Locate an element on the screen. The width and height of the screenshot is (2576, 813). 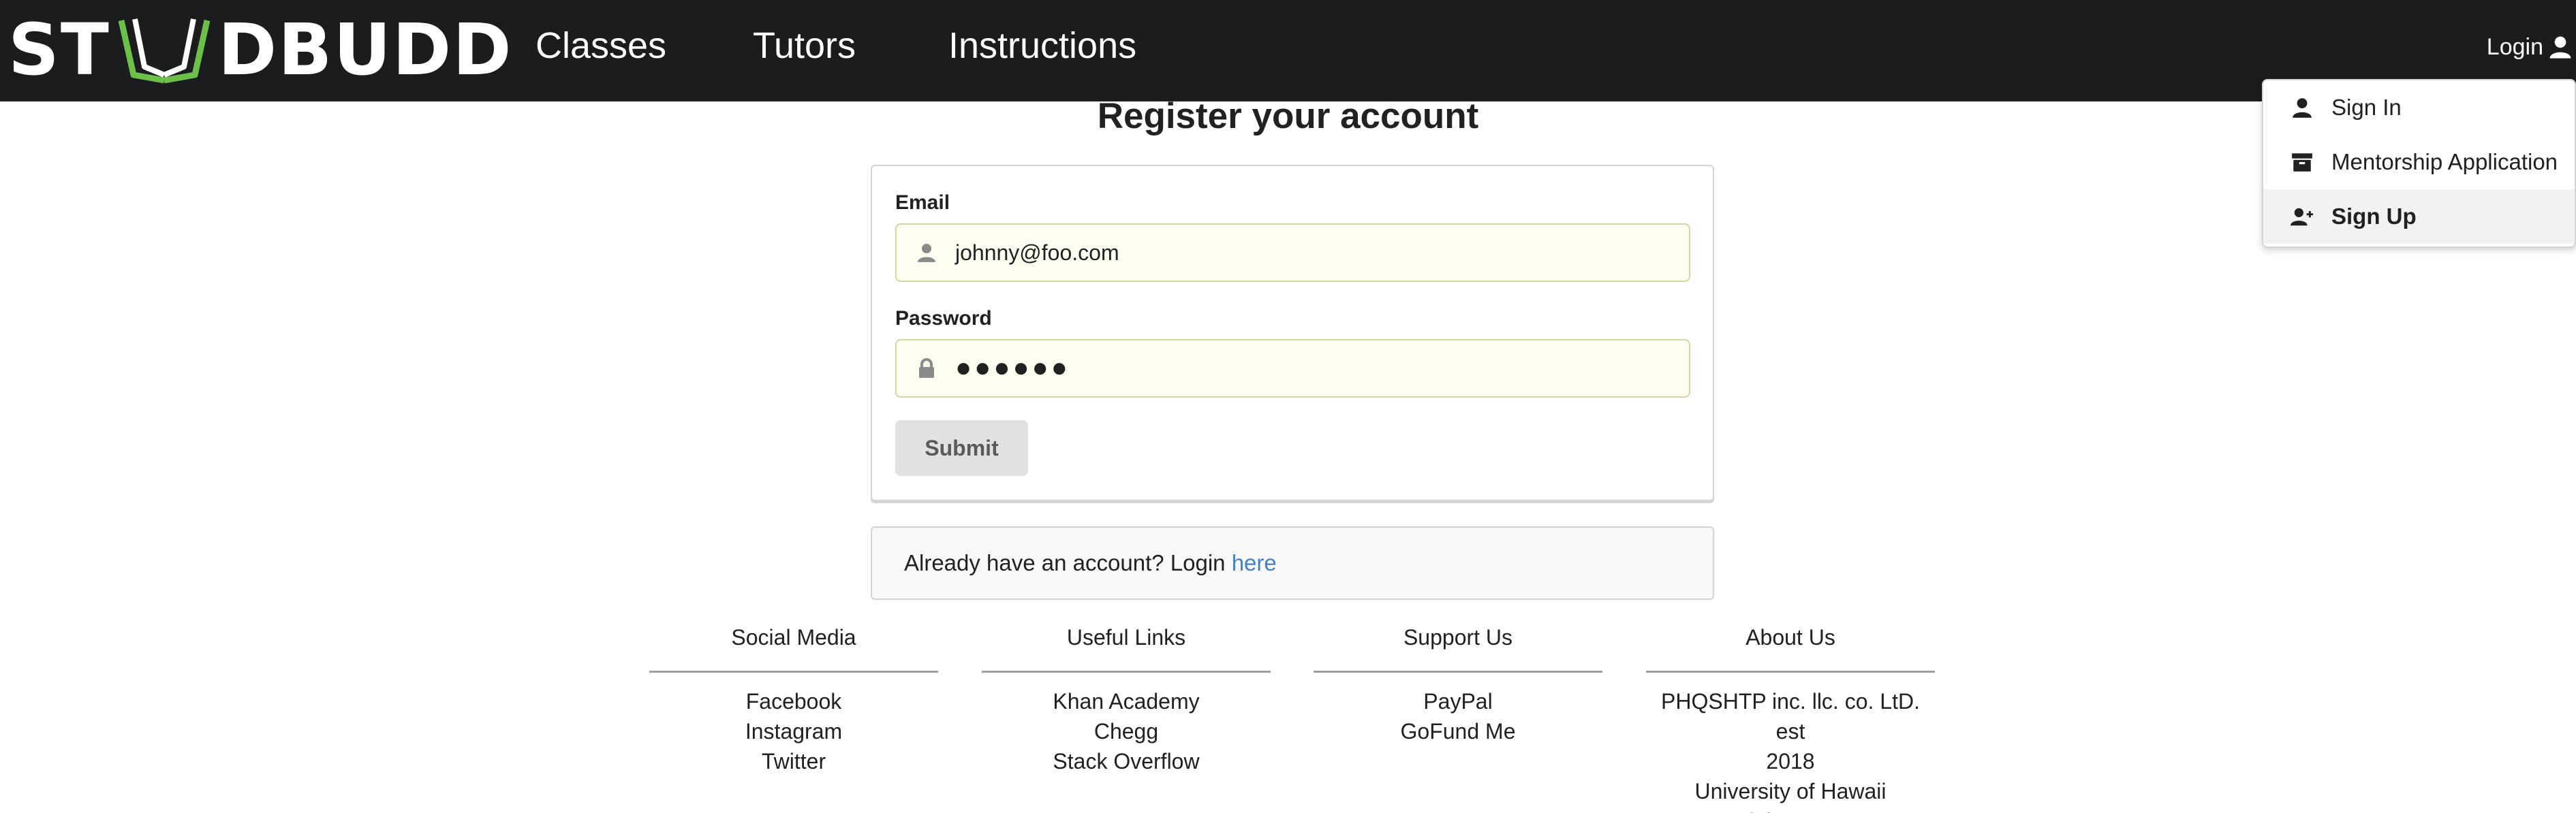
footer-column-title: About Us is located at coordinates (1790, 637).